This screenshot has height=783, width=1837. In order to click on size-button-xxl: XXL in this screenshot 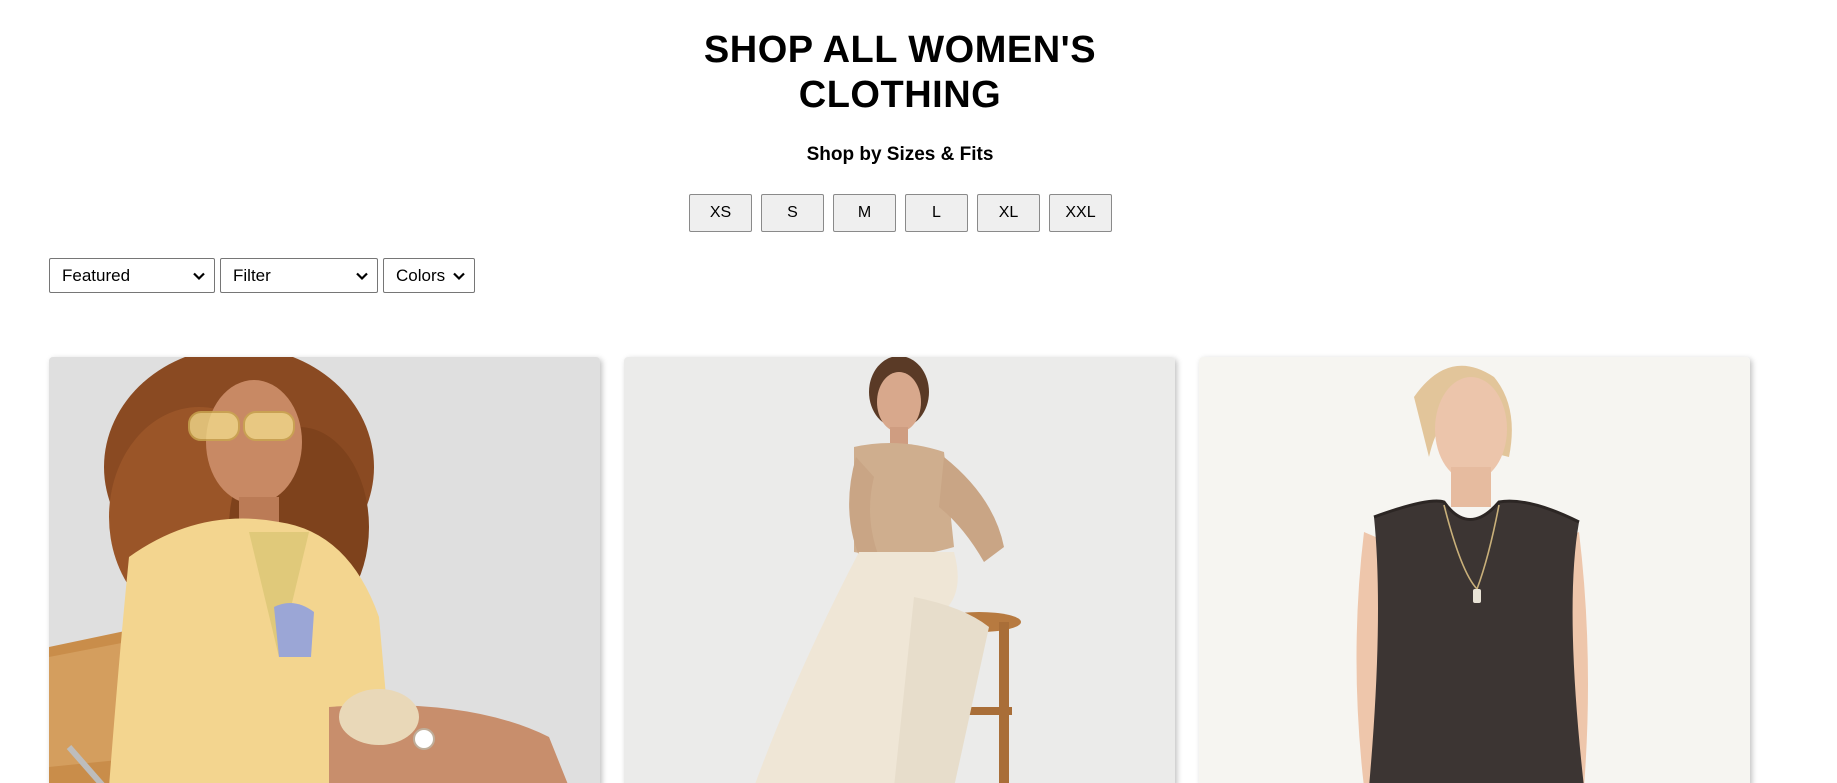, I will do `click(1080, 213)`.